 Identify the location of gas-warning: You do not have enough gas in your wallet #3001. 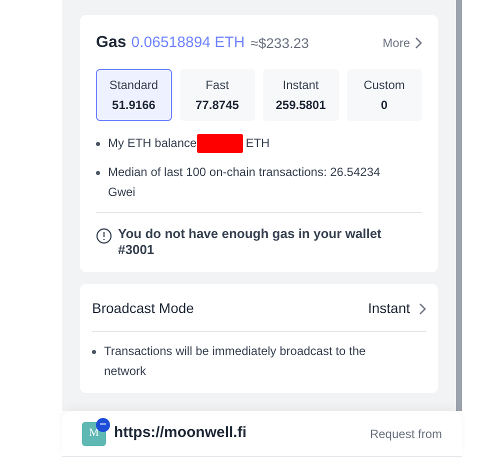
(250, 242).